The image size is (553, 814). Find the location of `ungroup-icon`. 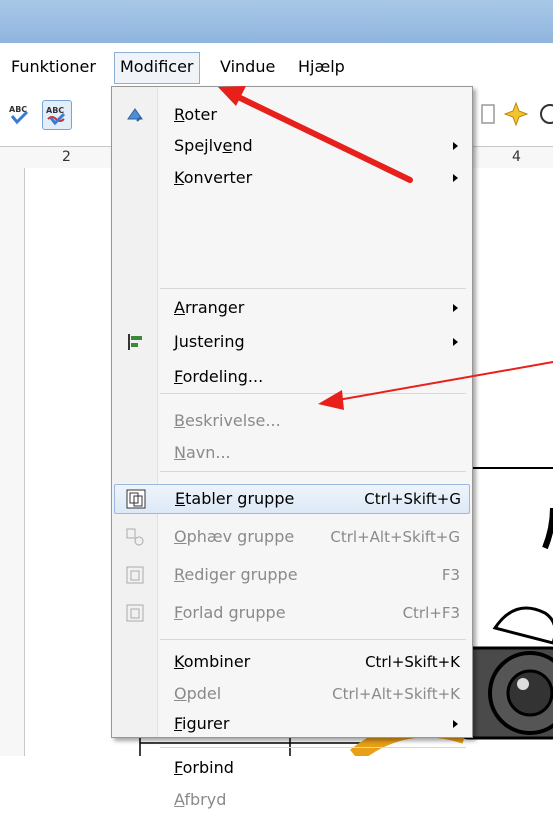

ungroup-icon is located at coordinates (135, 537).